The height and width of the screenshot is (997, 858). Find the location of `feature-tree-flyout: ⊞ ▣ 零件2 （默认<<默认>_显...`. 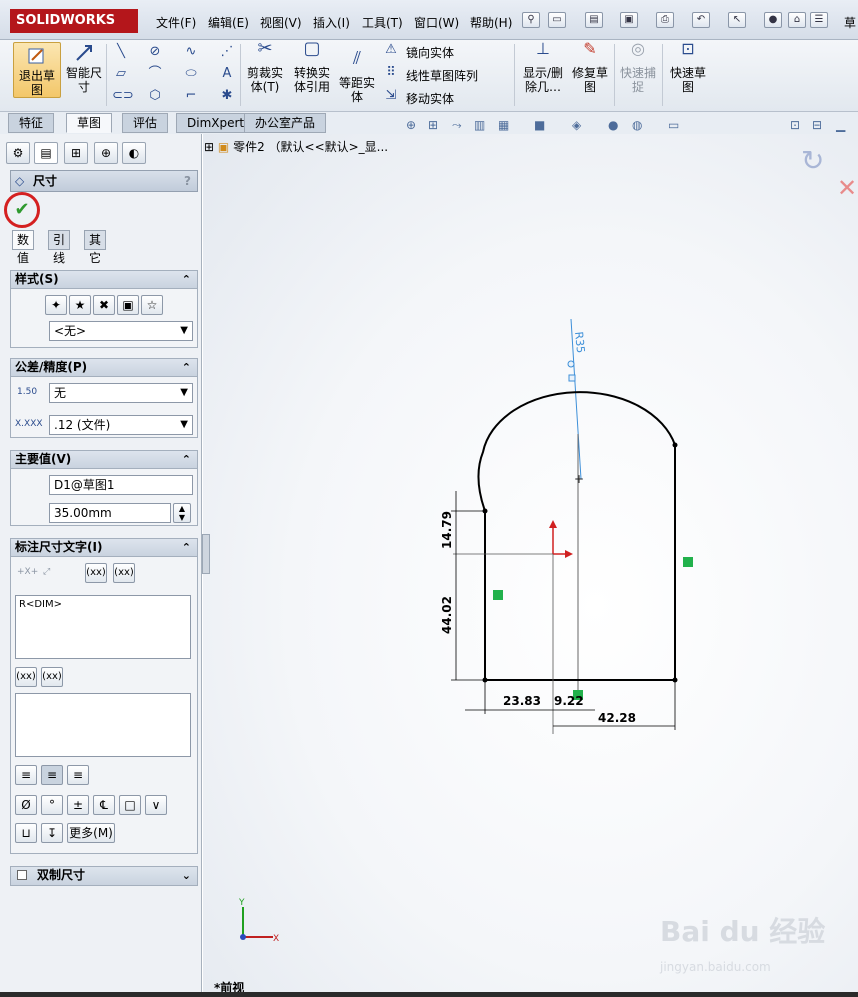

feature-tree-flyout: ⊞ ▣ 零件2 （默认<<默认>_显... is located at coordinates (296, 146).